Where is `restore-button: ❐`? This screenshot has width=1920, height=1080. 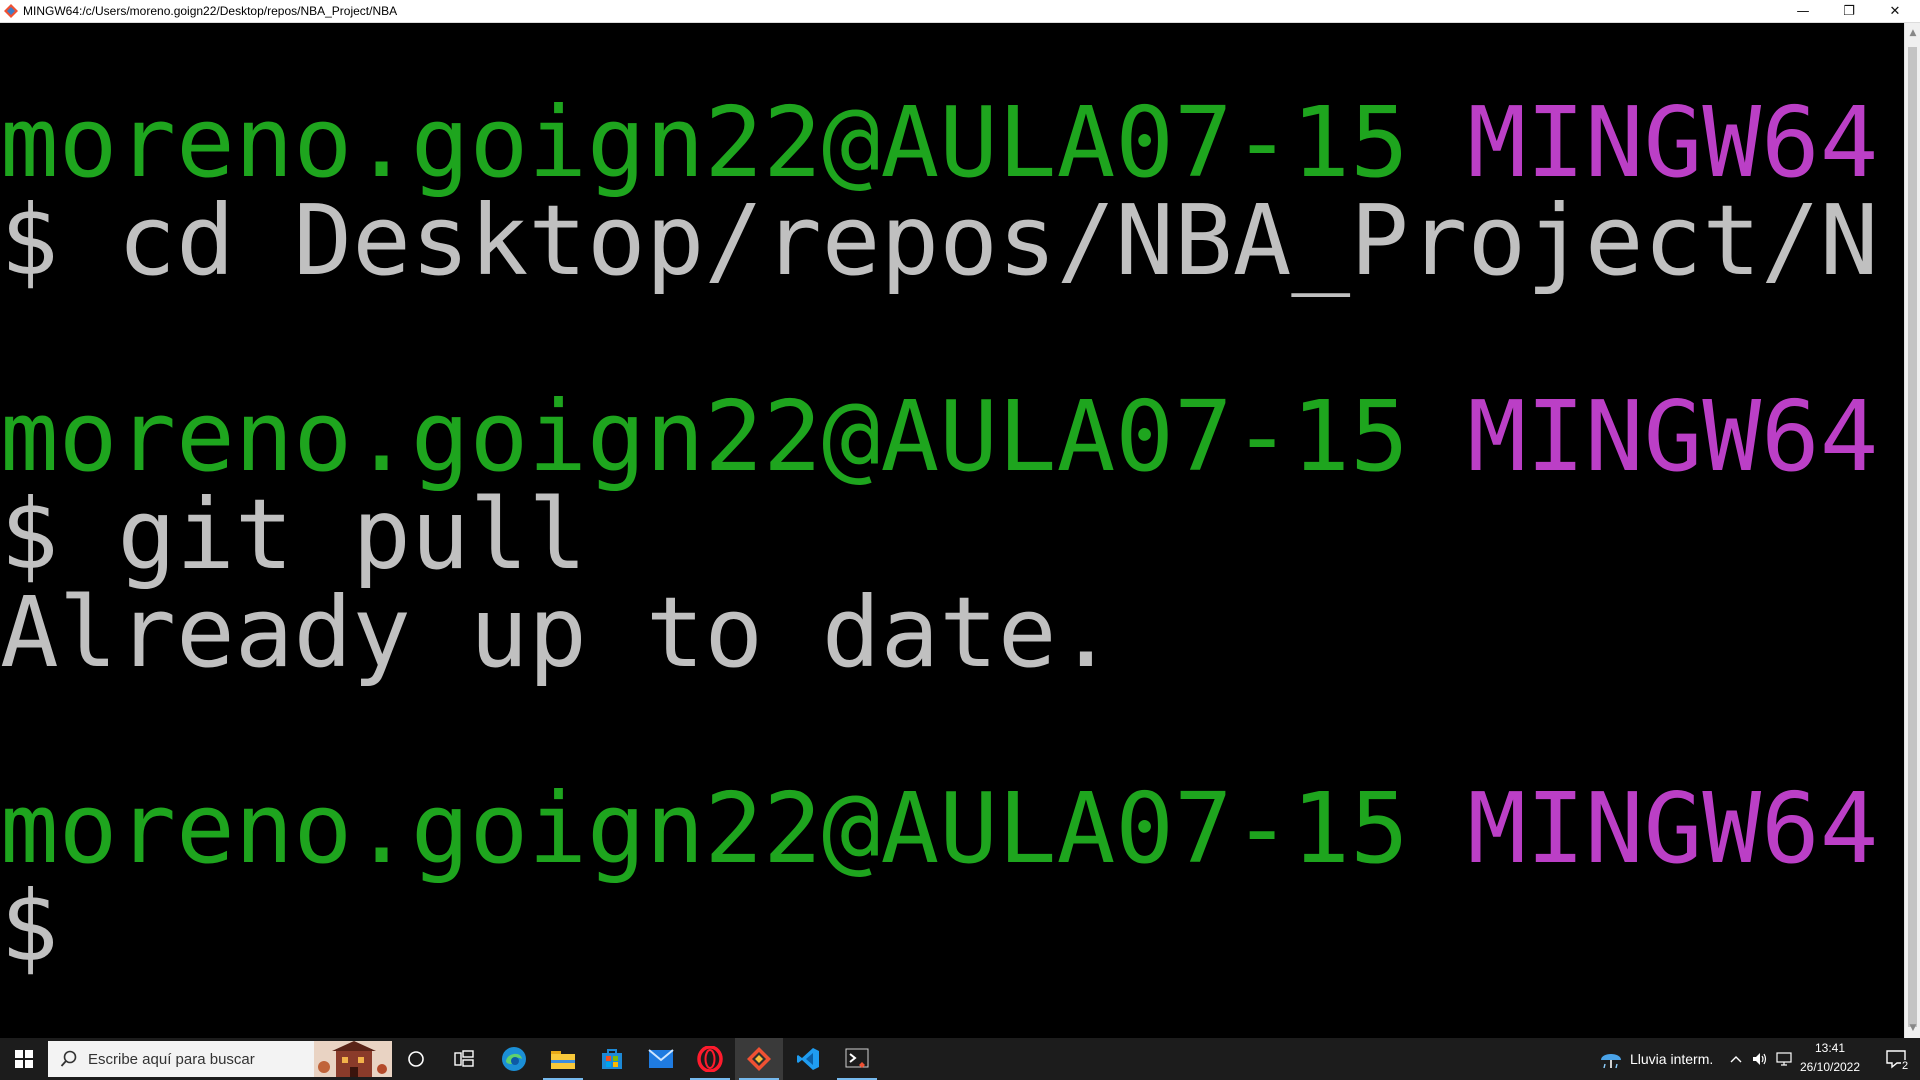
restore-button: ❐ is located at coordinates (1849, 11).